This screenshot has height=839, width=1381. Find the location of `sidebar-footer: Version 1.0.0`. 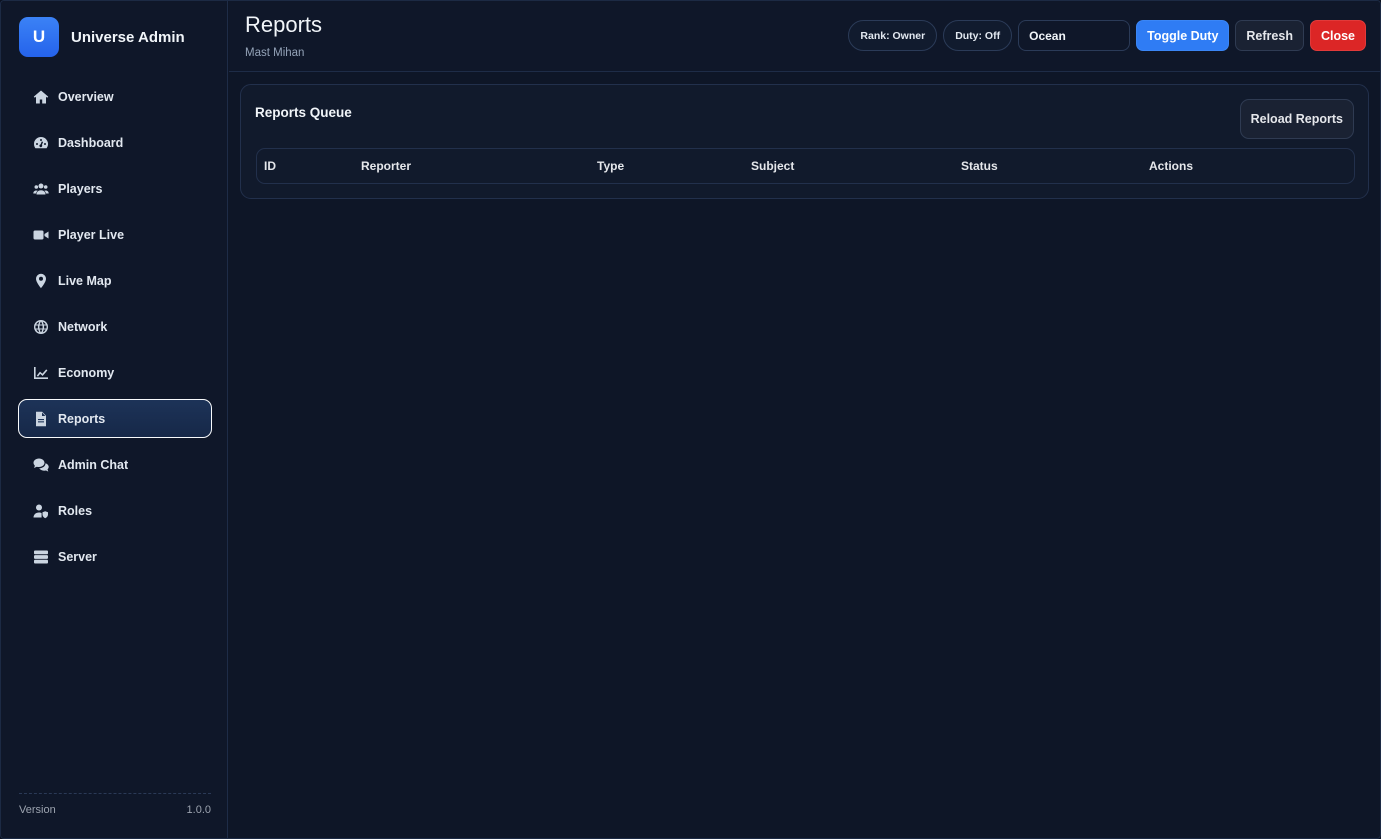

sidebar-footer: Version 1.0.0 is located at coordinates (115, 804).